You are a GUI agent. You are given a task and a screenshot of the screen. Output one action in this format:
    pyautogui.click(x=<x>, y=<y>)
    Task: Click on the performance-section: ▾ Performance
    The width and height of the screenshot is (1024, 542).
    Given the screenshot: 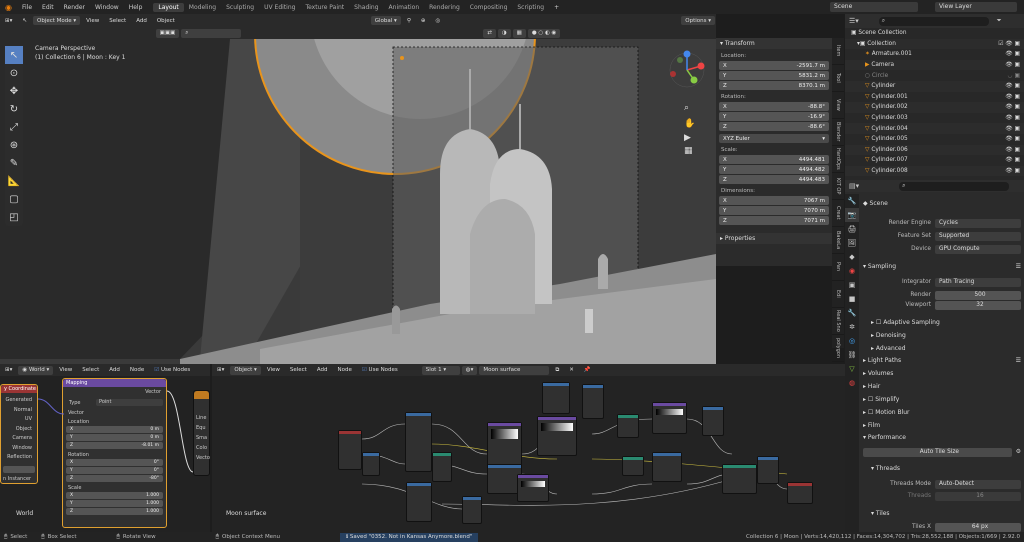 What is the action you would take?
    pyautogui.click(x=942, y=437)
    